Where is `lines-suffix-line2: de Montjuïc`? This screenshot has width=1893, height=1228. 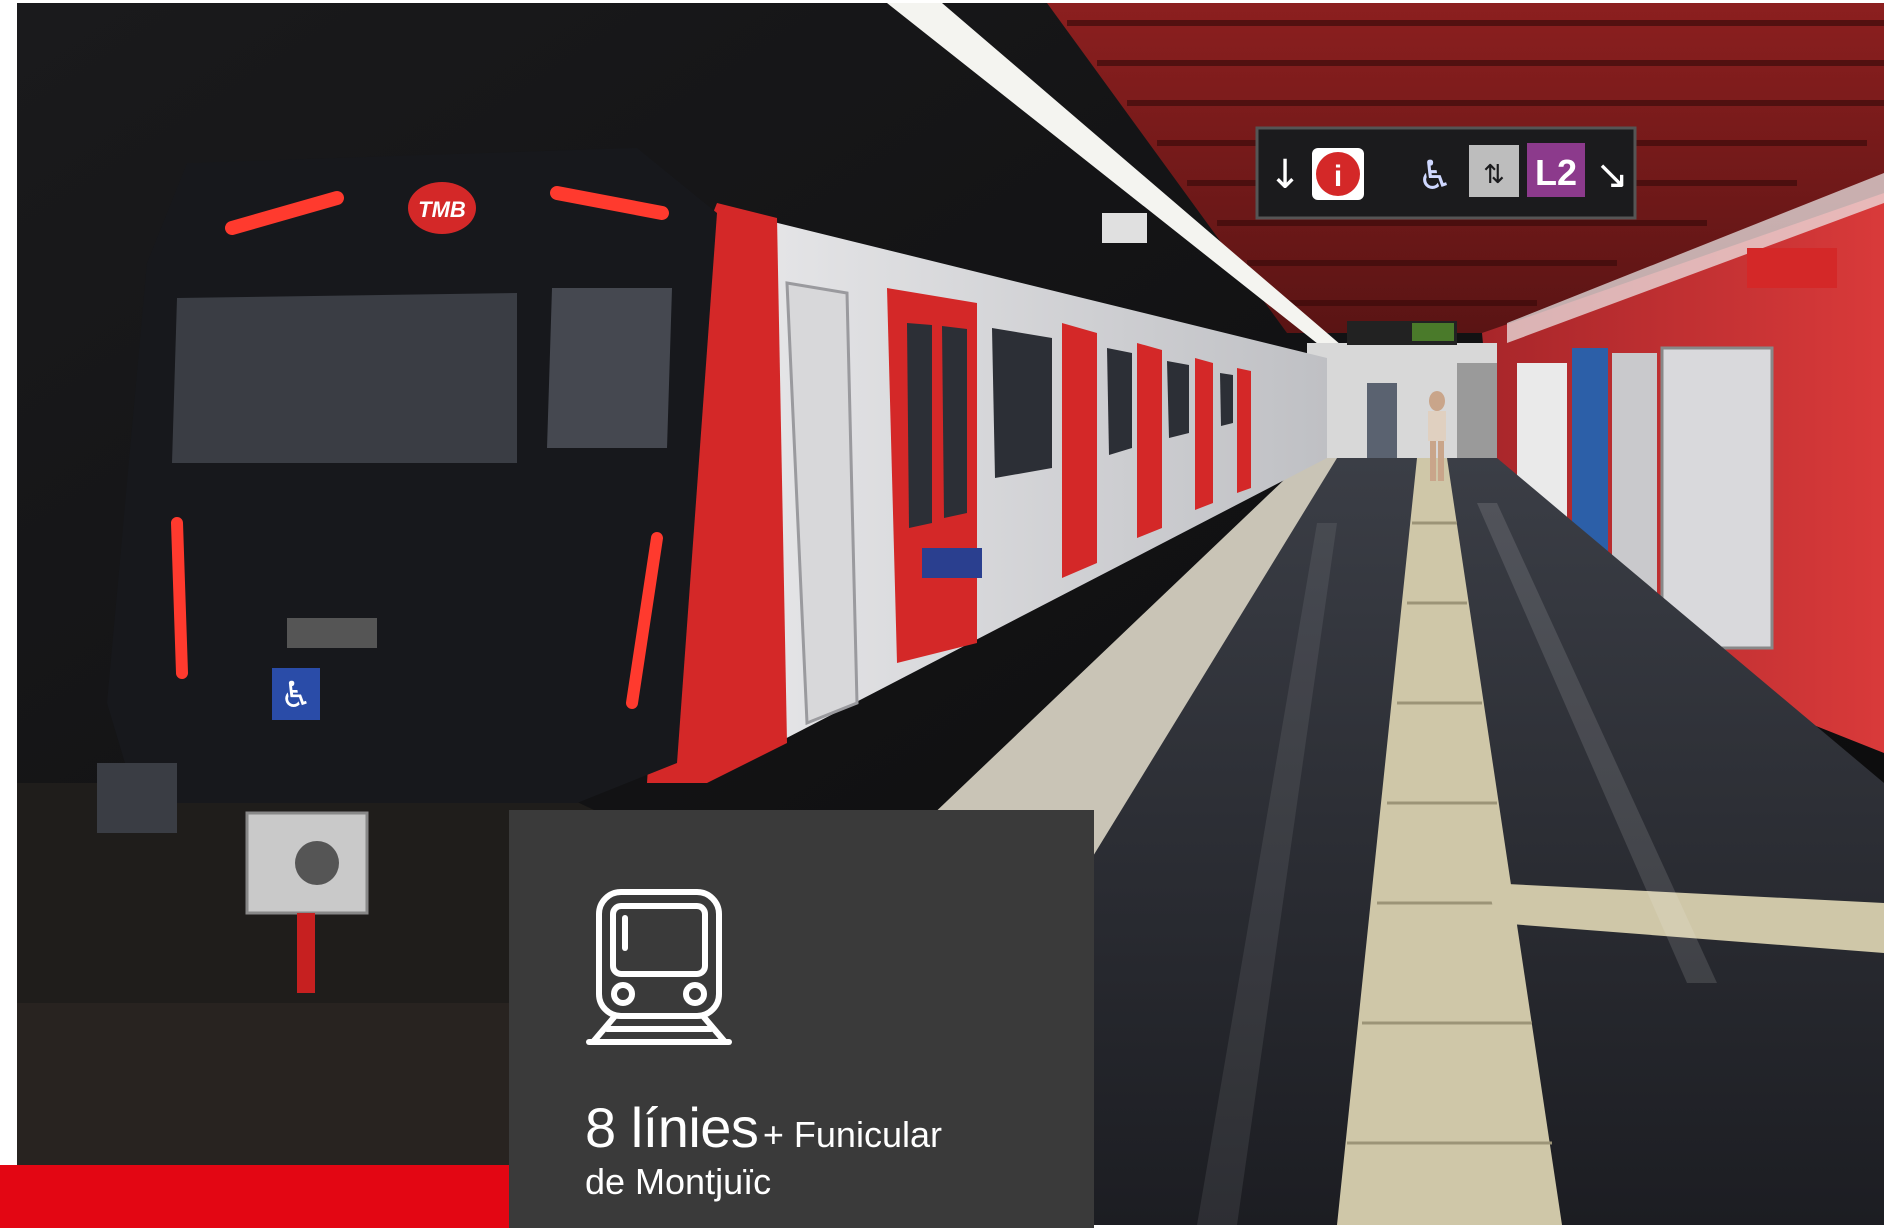
lines-suffix-line2: de Montjuïc is located at coordinates (678, 1181).